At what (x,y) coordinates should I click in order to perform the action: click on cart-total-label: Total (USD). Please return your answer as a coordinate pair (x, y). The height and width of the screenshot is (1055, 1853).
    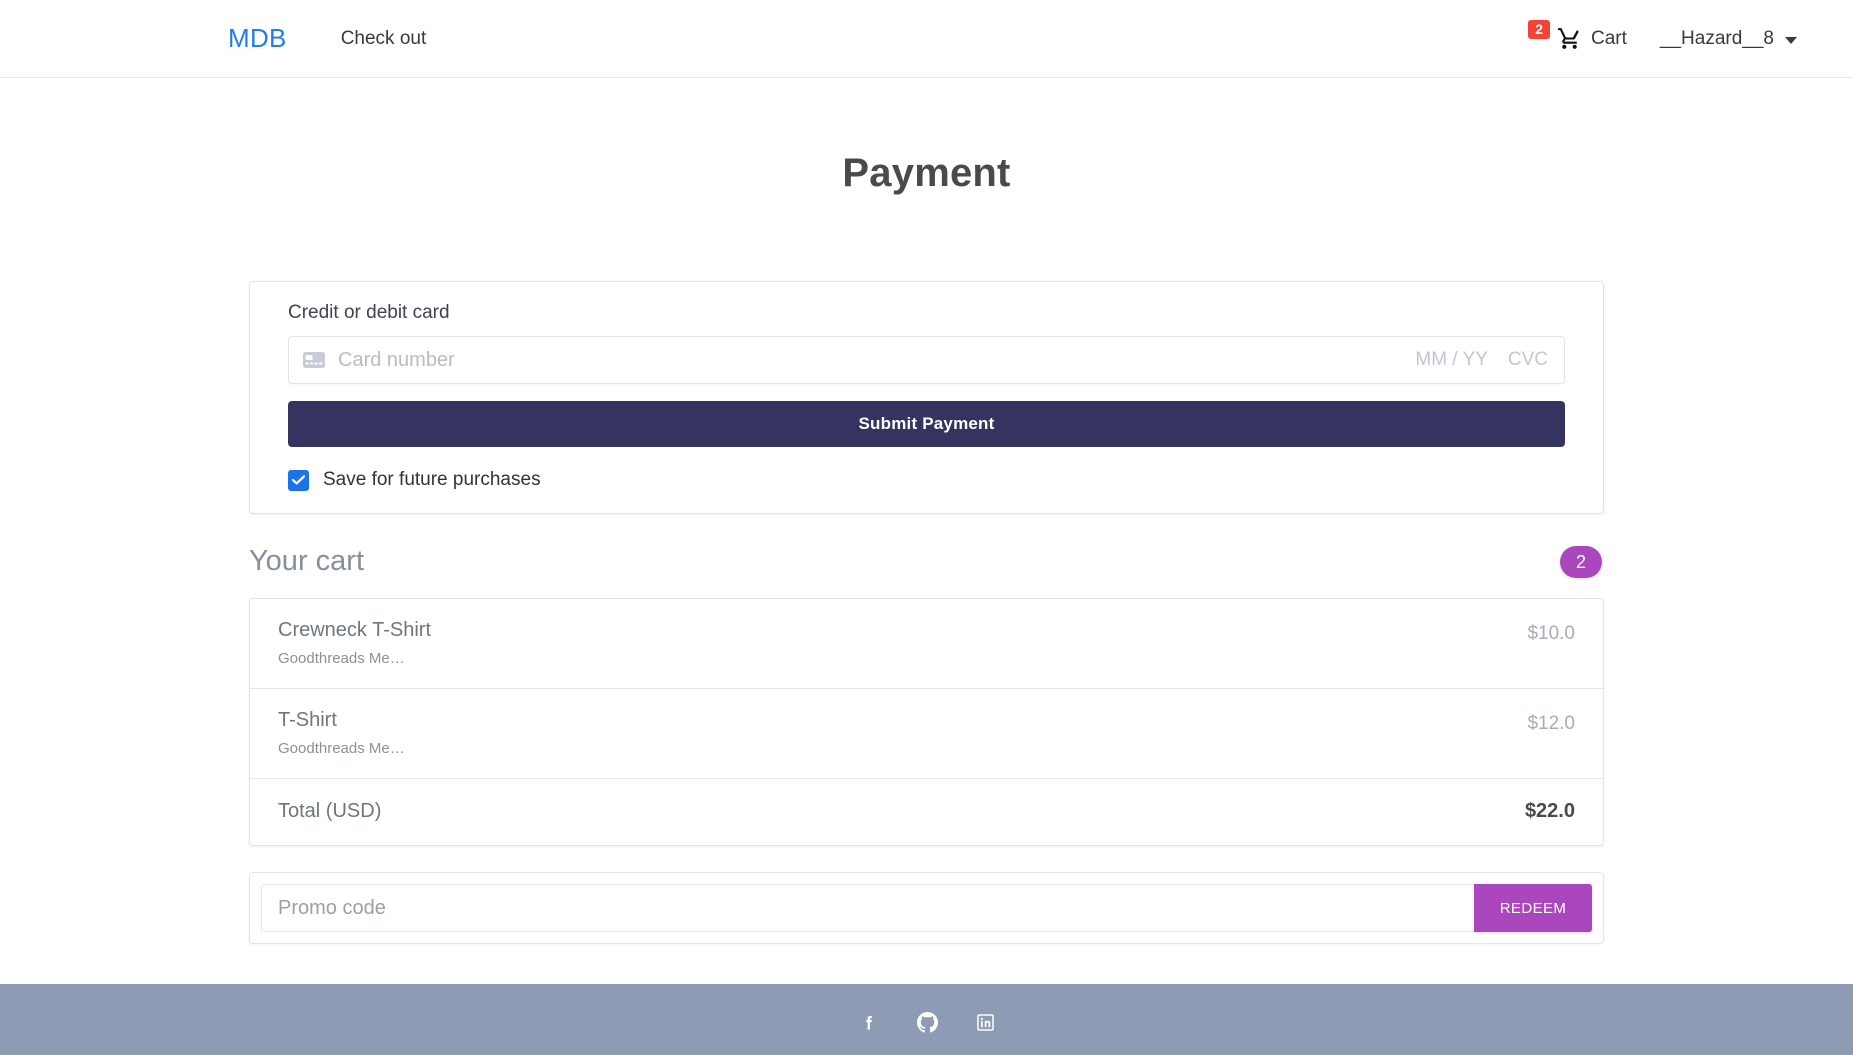
    Looking at the image, I should click on (330, 811).